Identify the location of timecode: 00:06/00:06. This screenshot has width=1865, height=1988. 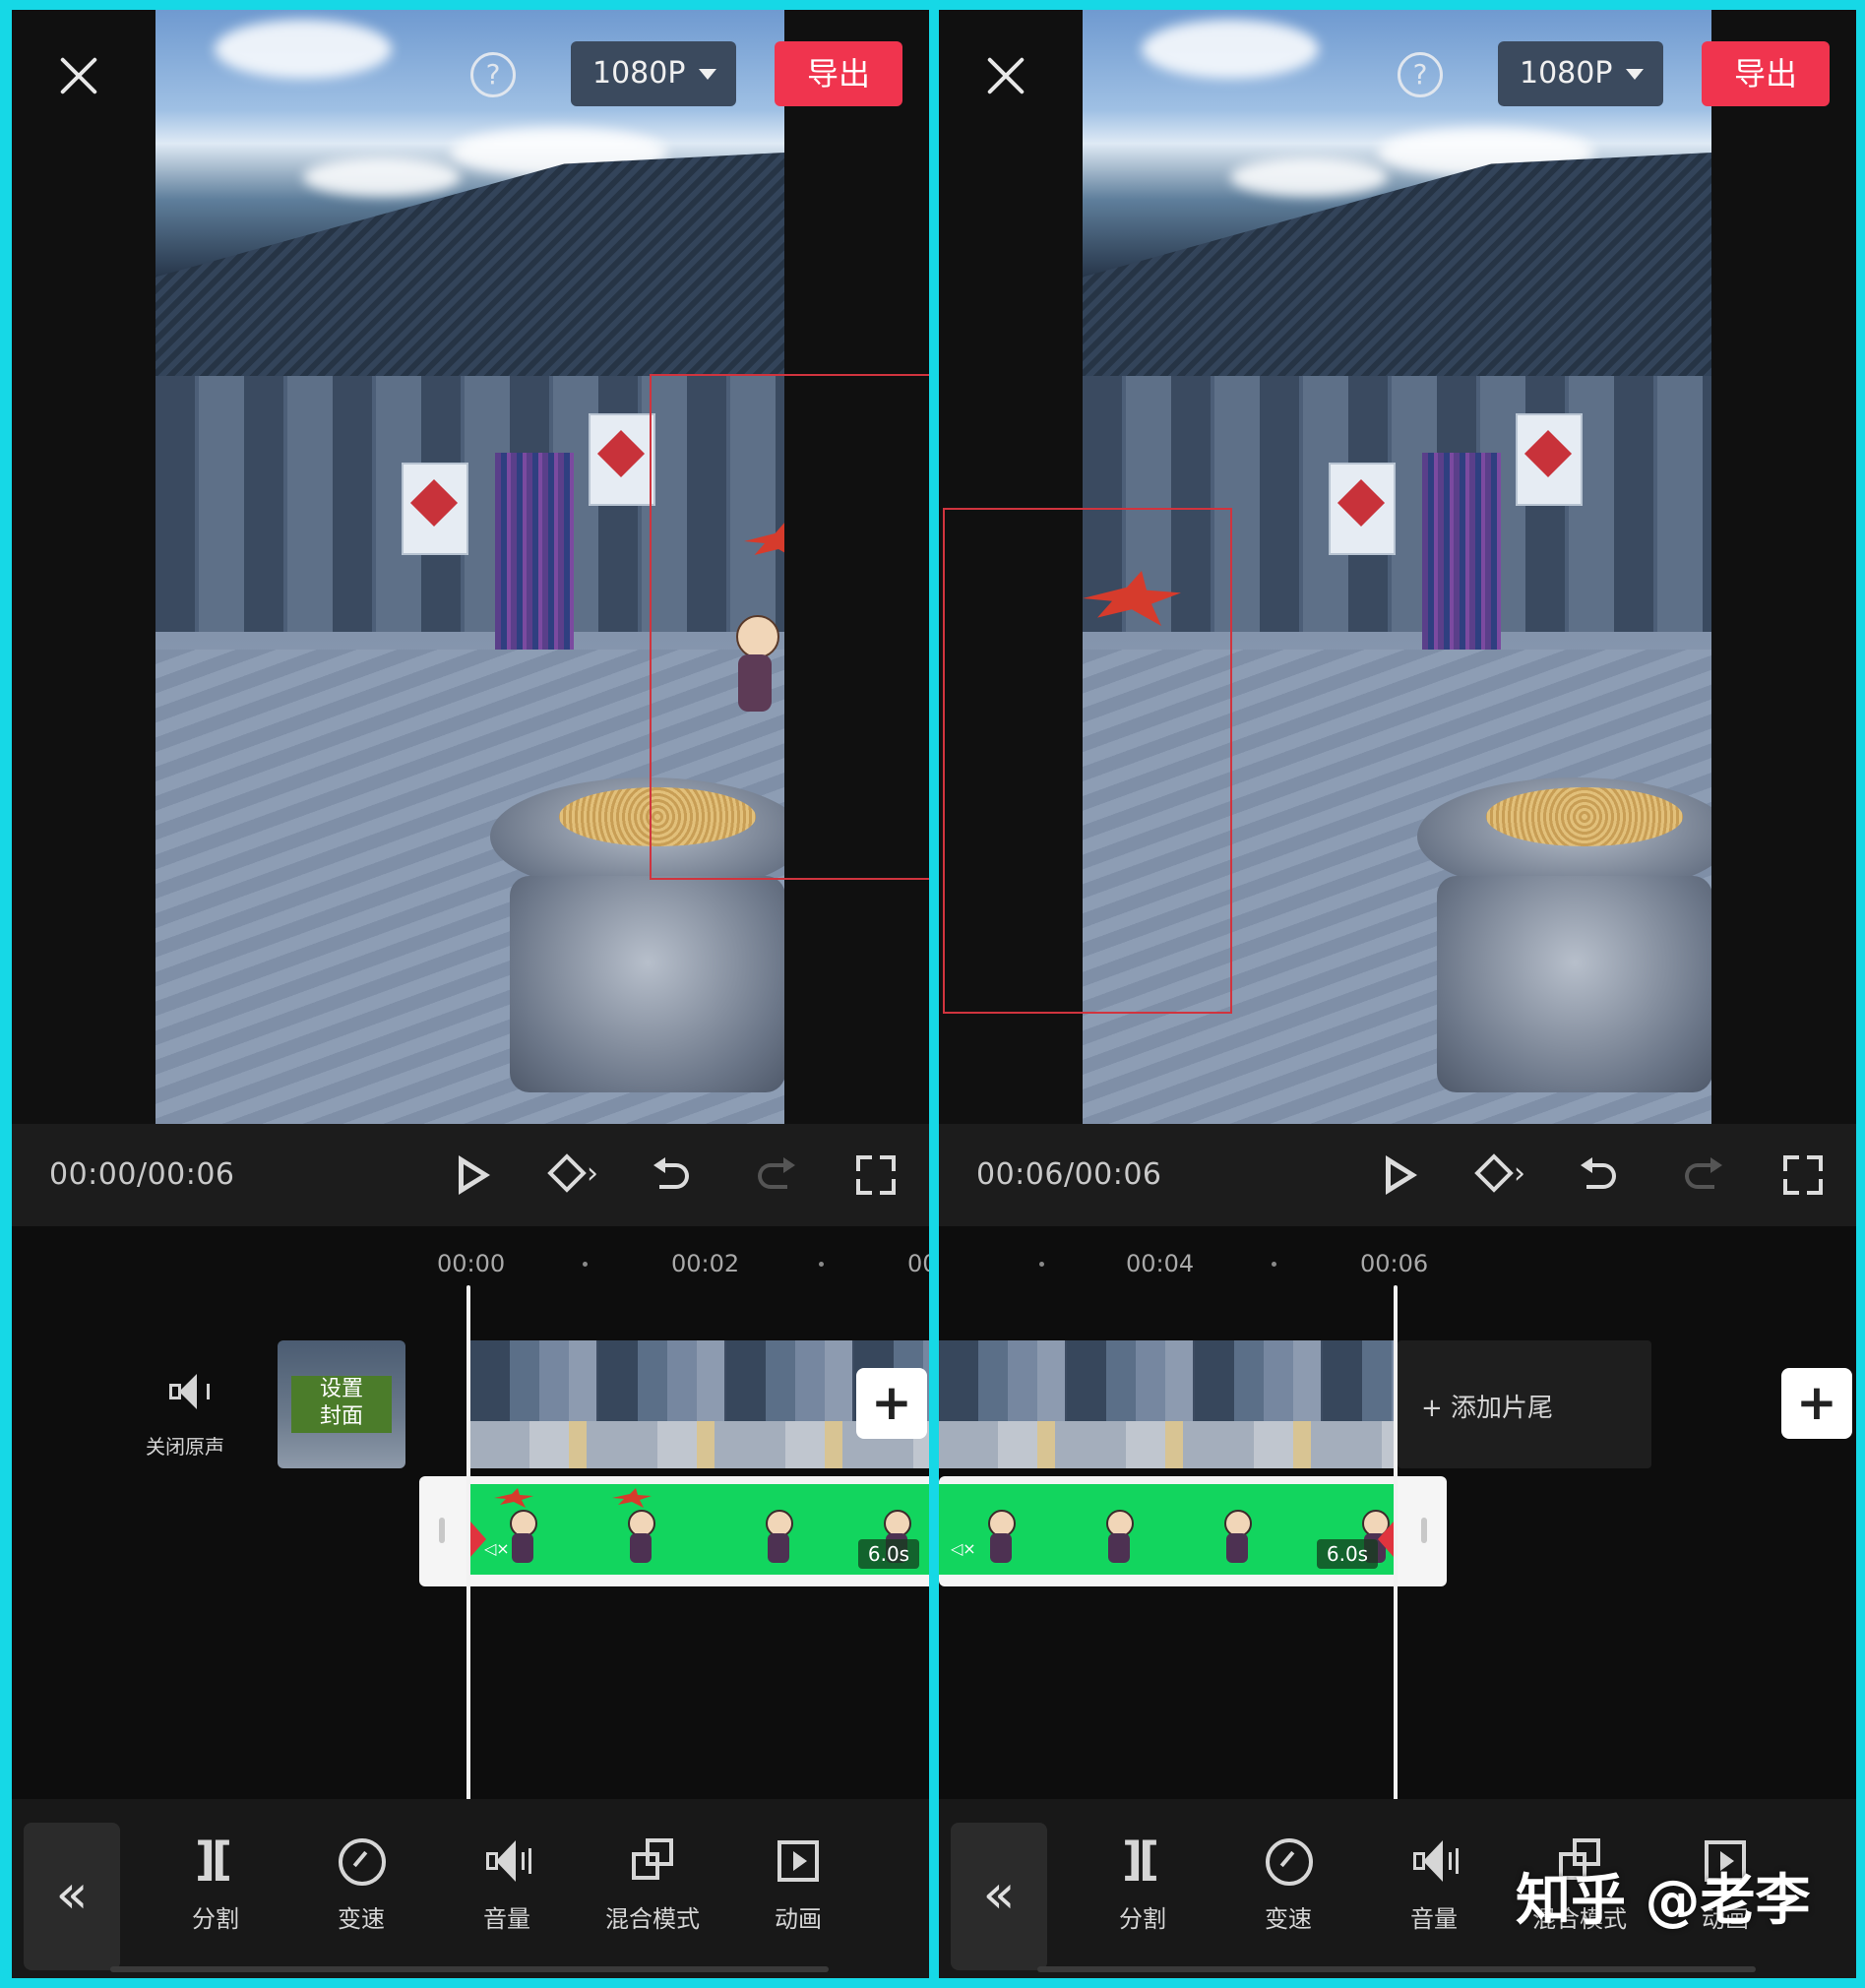
(1069, 1174).